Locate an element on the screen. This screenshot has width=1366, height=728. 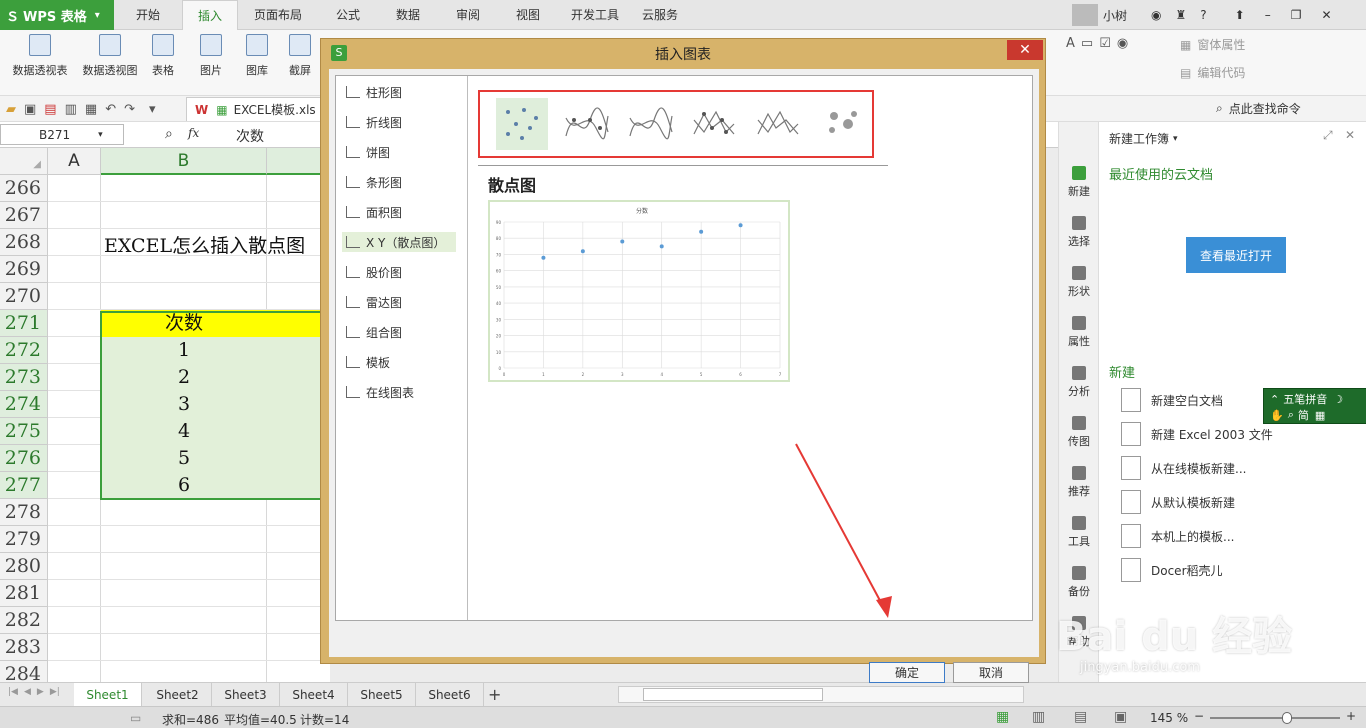
pivot-chart-button: 数据透视图 is located at coordinates (110, 56).